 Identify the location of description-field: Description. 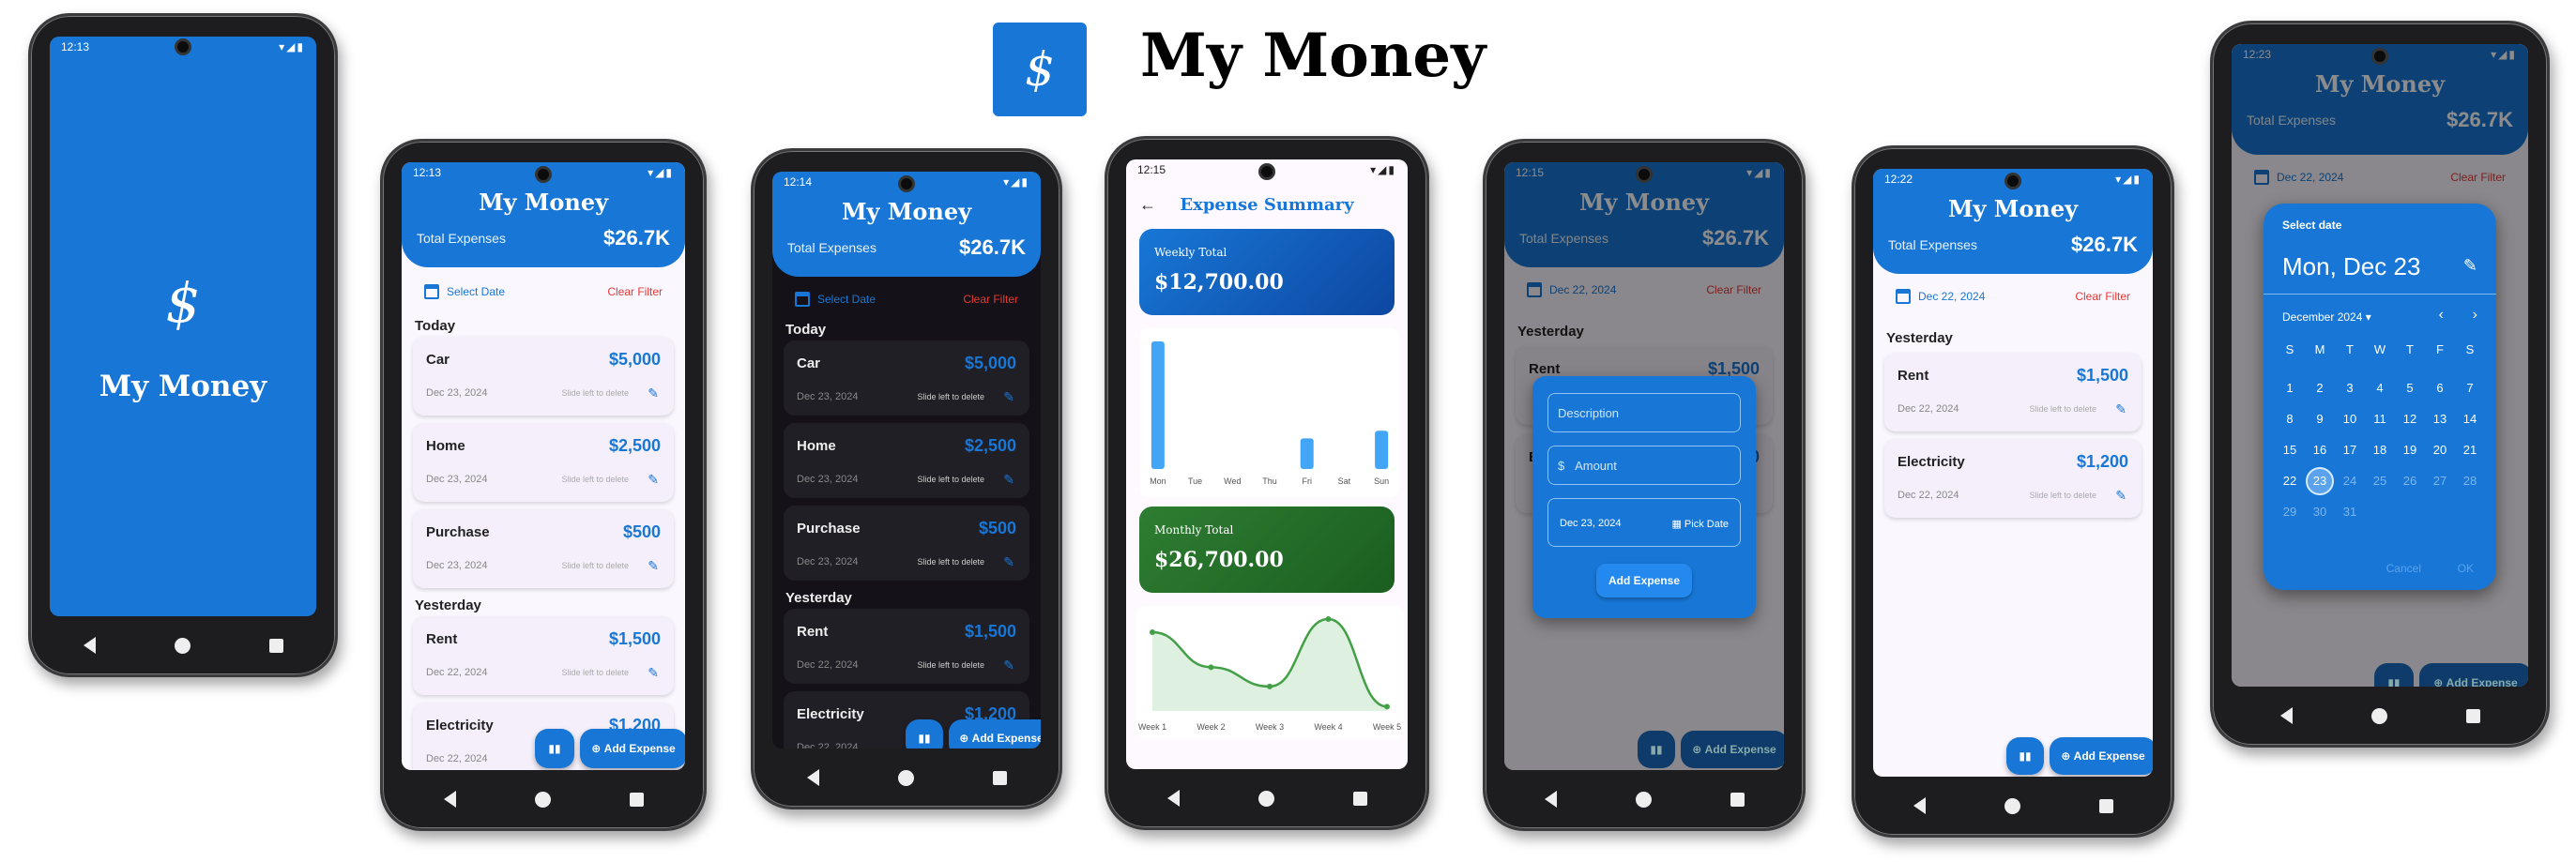
(1644, 412).